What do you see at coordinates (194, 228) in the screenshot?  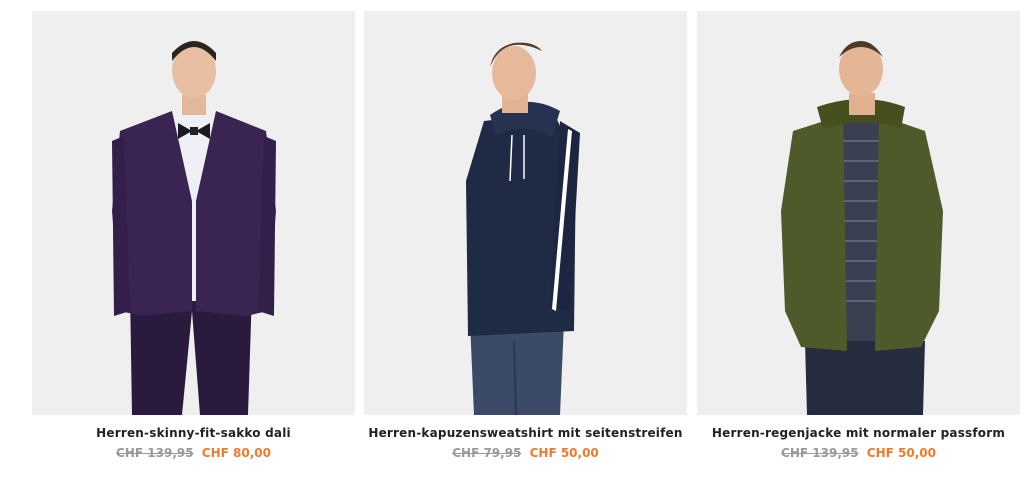 I see `model-in-suit-illustration` at bounding box center [194, 228].